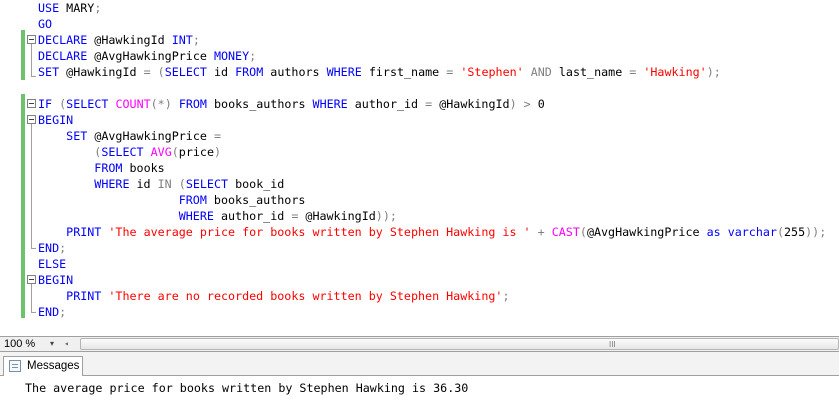  What do you see at coordinates (49, 8) in the screenshot?
I see `code-token: USE` at bounding box center [49, 8].